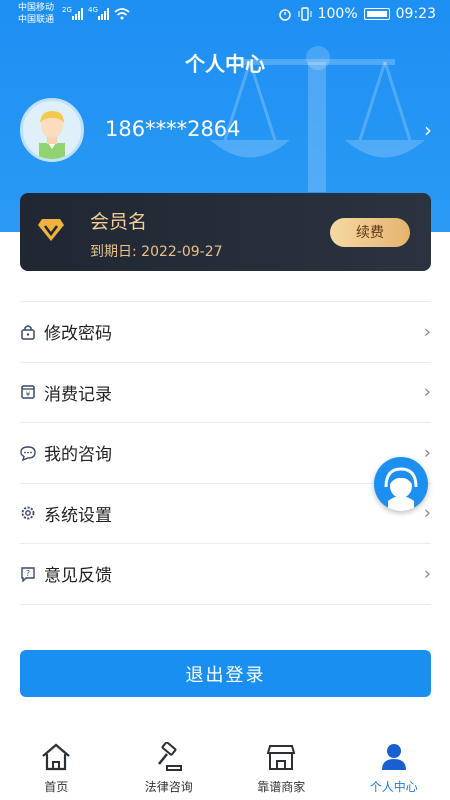  I want to click on menu-item-change-password: 修改密码 ›, so click(225, 332).